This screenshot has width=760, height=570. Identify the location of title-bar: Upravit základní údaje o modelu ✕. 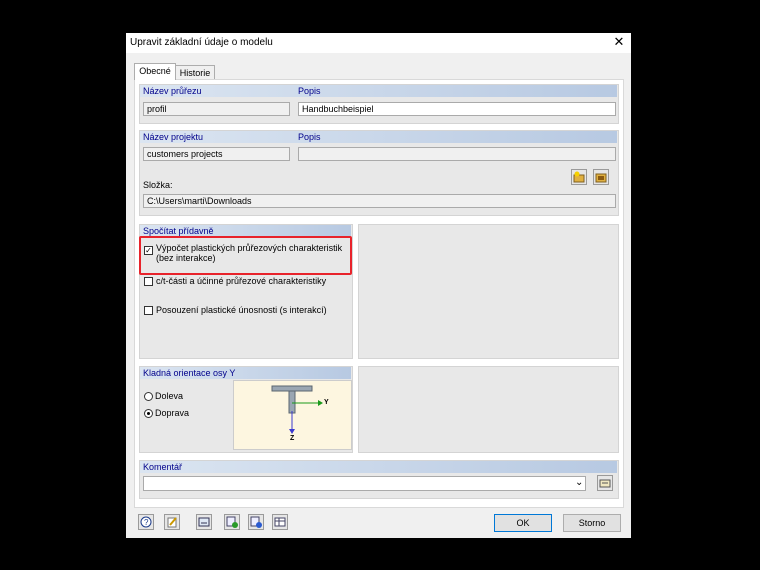
(378, 43).